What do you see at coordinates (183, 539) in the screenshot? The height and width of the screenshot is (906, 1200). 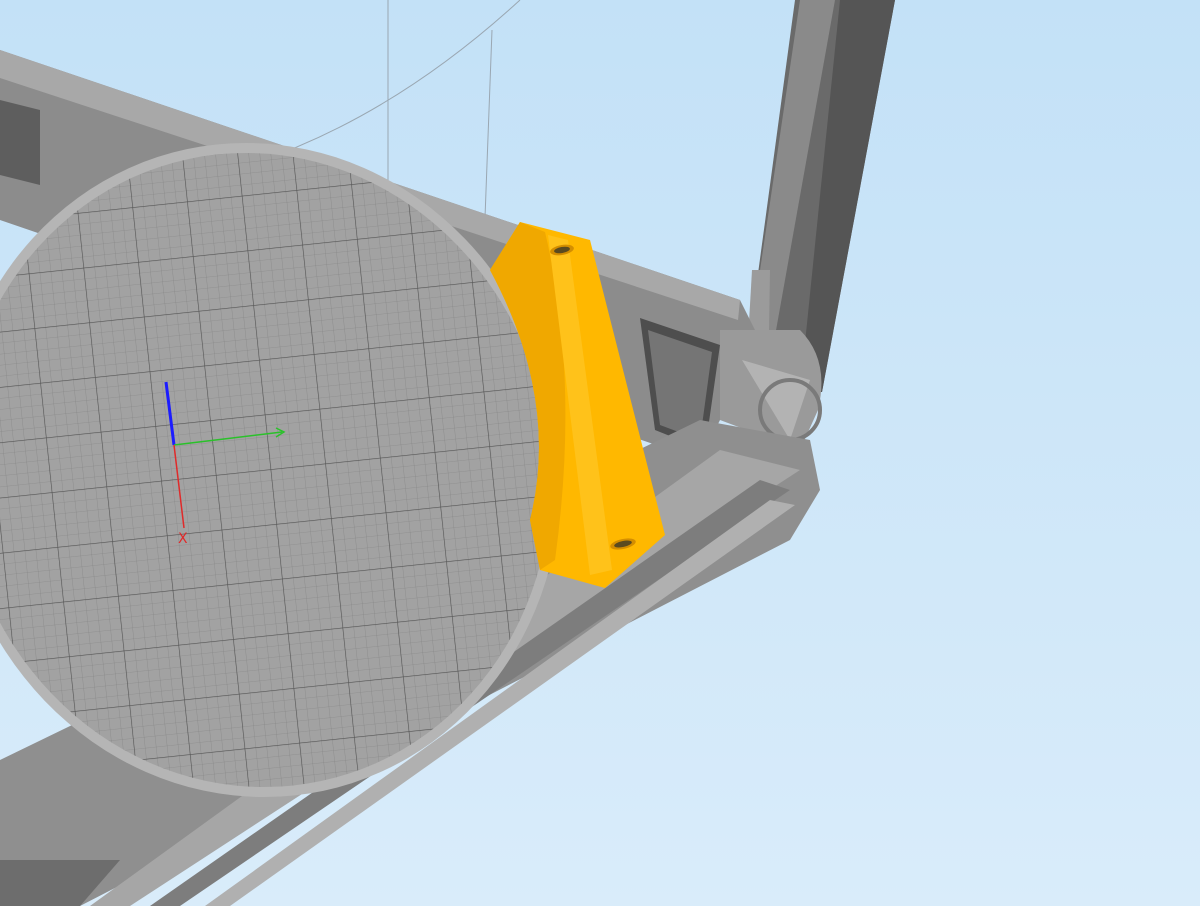 I see `x-axis-label: X` at bounding box center [183, 539].